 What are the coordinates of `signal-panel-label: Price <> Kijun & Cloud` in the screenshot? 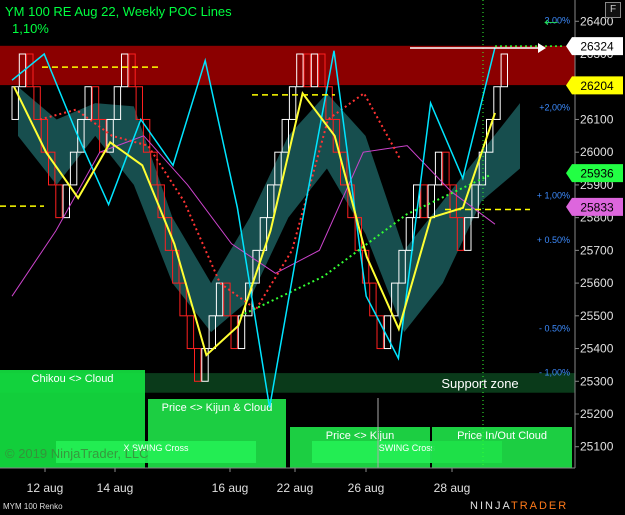 It's located at (217, 408).